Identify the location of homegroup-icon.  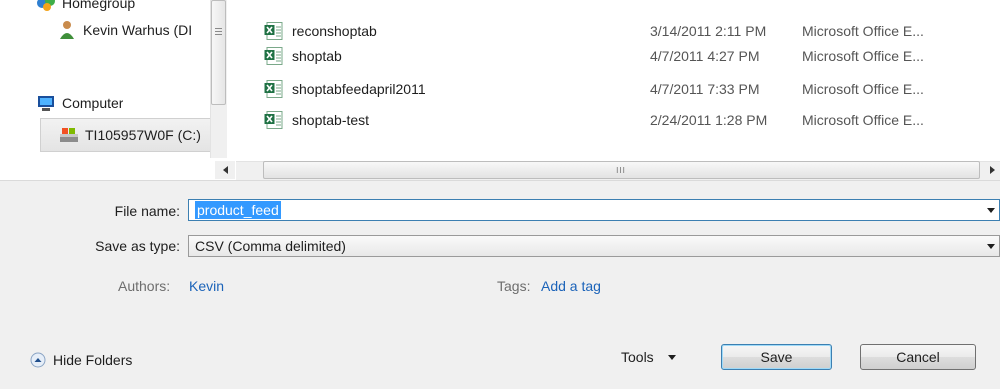
(46, 5).